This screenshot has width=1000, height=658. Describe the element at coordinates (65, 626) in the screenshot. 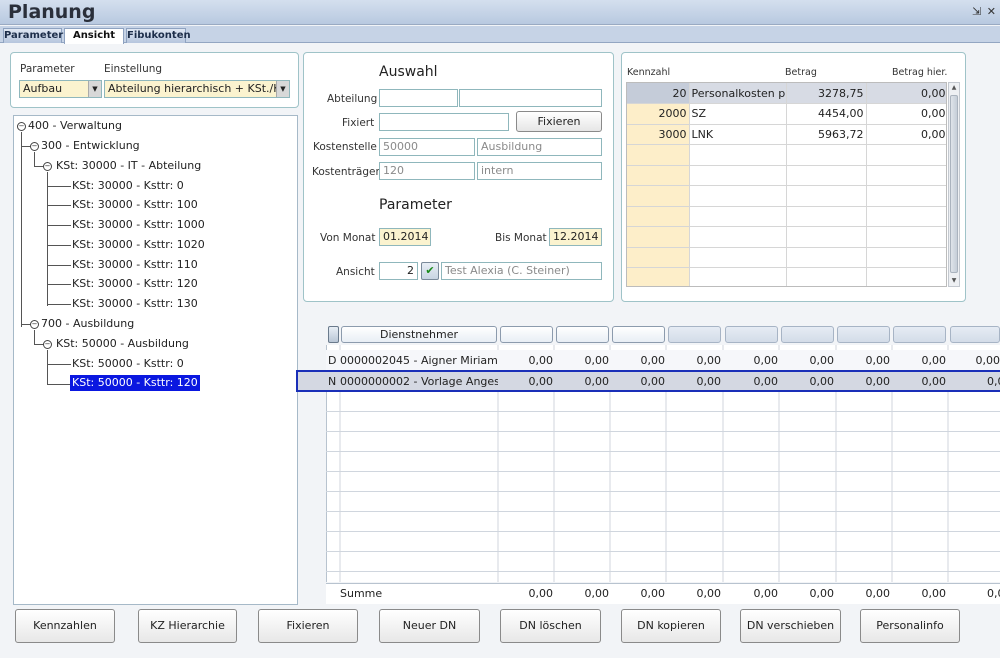

I see `kennzahlen-button: Kennzahlen` at that location.